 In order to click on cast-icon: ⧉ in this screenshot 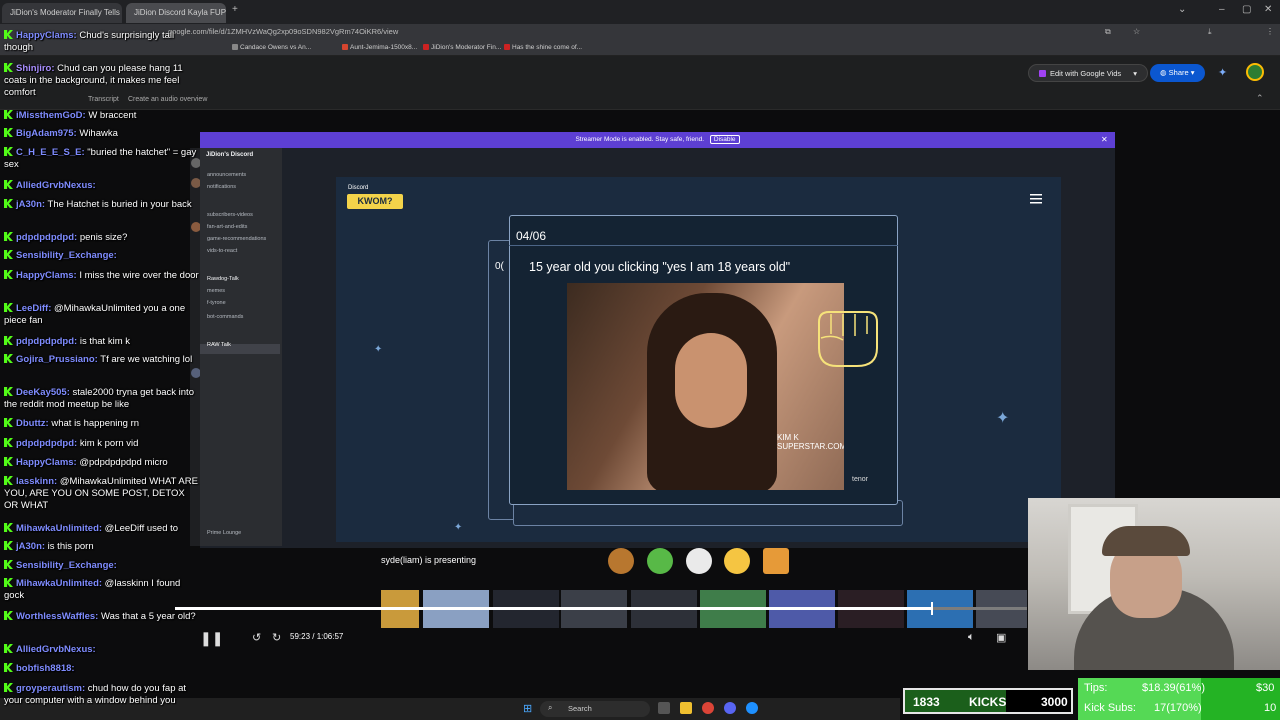, I will do `click(1108, 32)`.